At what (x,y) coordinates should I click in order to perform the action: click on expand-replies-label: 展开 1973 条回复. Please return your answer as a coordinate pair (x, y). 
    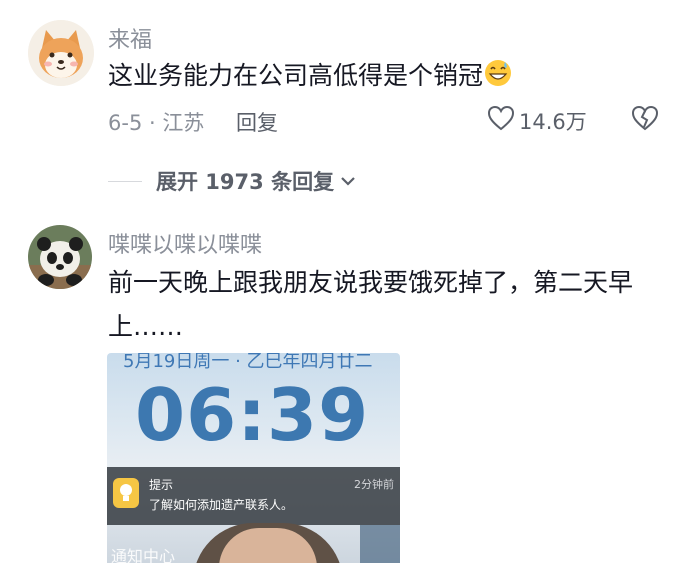
    Looking at the image, I should click on (245, 182).